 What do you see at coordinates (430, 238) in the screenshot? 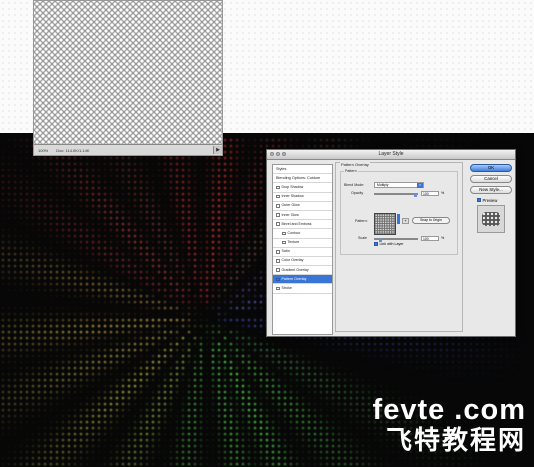
I see `scale-input: 100` at bounding box center [430, 238].